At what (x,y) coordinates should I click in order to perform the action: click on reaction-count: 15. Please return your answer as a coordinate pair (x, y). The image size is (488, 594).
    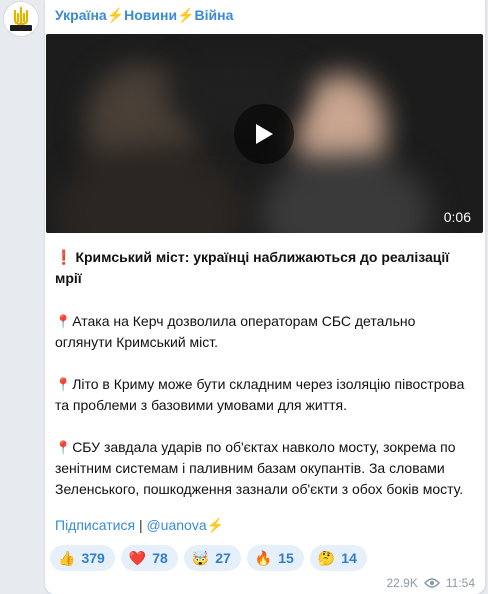
    Looking at the image, I should click on (286, 558).